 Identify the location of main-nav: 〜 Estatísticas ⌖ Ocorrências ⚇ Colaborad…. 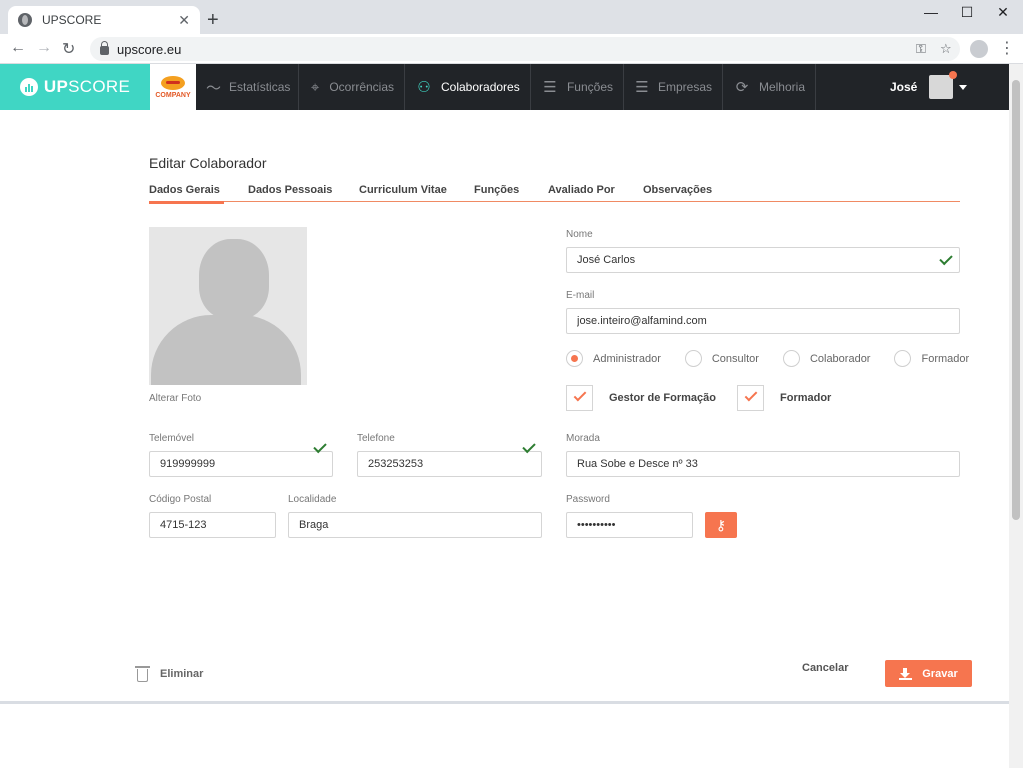
(506, 87).